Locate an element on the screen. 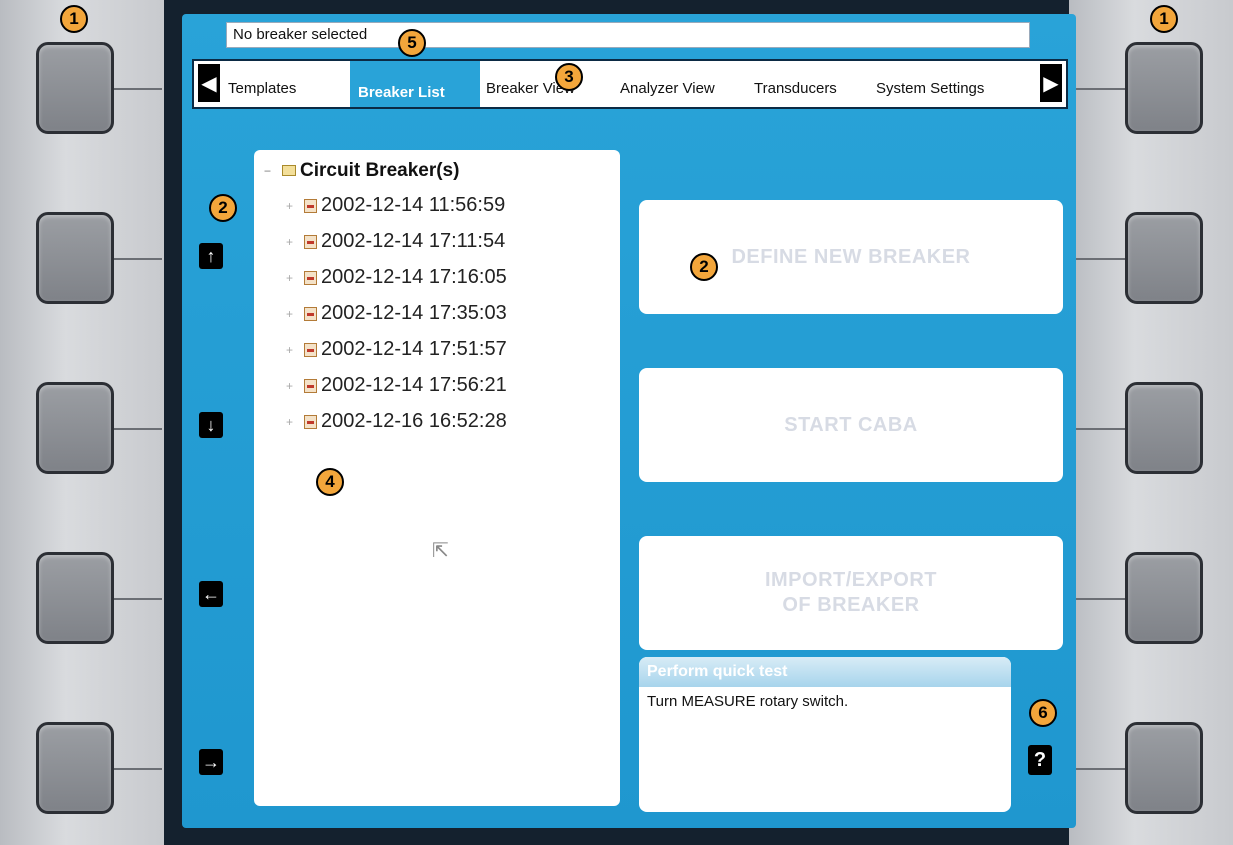 This screenshot has width=1233, height=845. tree-item-label: 2002-12-14 17:11:54 is located at coordinates (413, 241).